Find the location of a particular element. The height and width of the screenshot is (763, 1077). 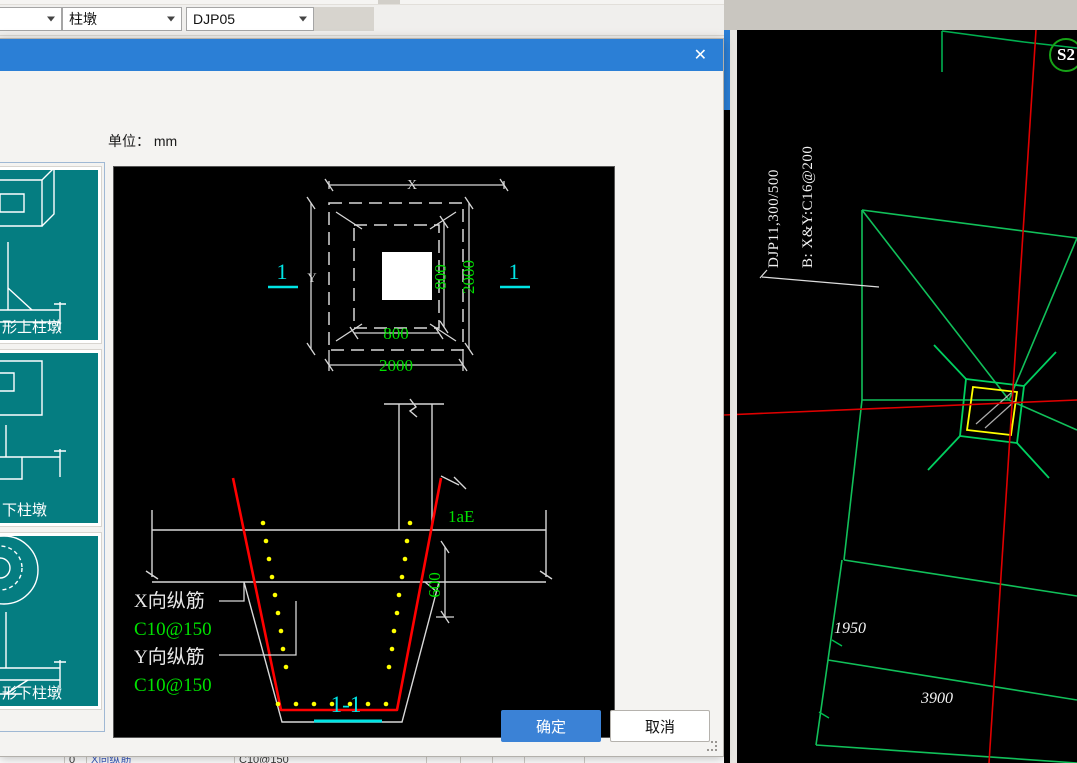

list-item: 下柱墩 is located at coordinates (51, 438).